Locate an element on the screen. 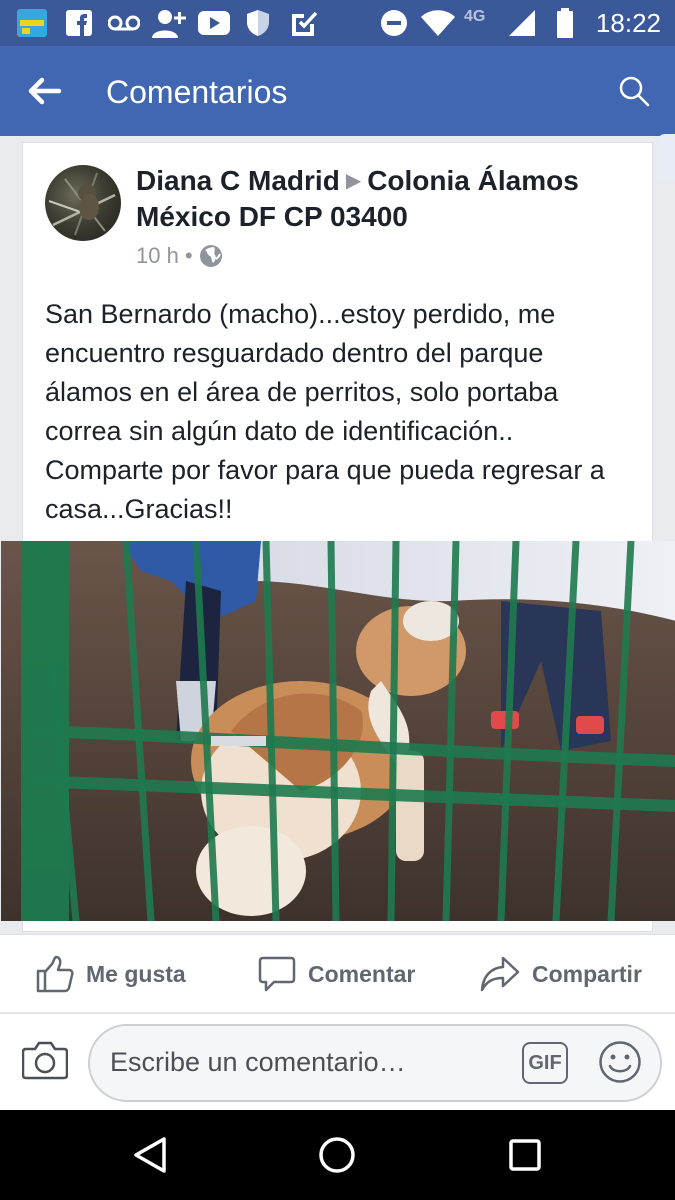  do-not-disturb-icon is located at coordinates (394, 23).